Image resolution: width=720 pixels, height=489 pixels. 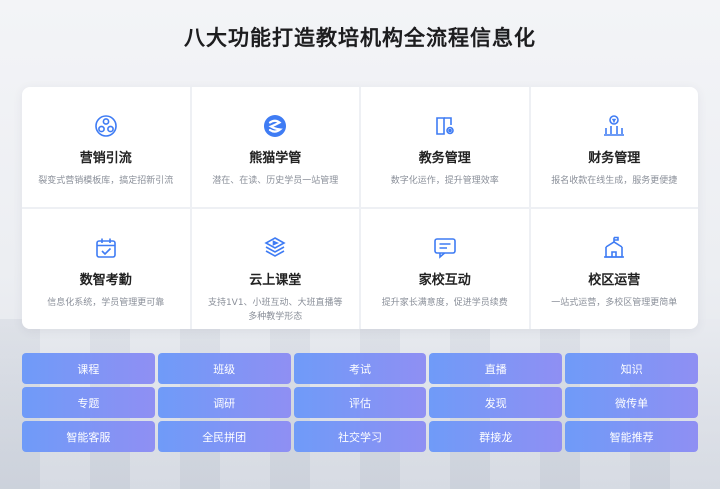 What do you see at coordinates (106, 303) in the screenshot?
I see `feature-desc: 信息化系统，学员管理更可靠` at bounding box center [106, 303].